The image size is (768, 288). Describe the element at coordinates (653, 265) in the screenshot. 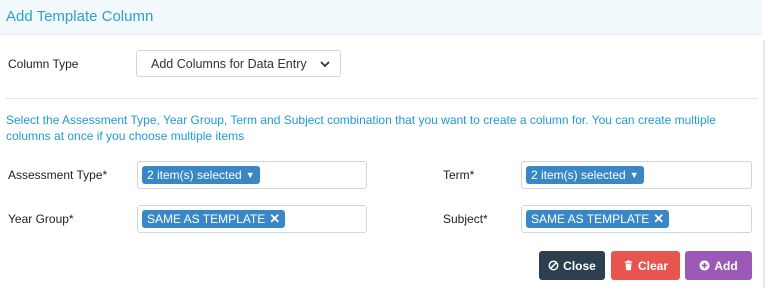

I see `clear-button-label: Clear` at that location.